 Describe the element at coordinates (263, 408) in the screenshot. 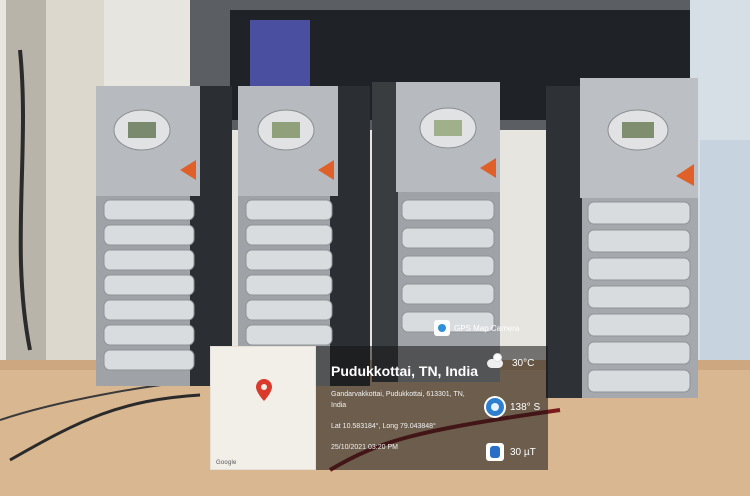

I see `map-thumbnail: Google` at that location.